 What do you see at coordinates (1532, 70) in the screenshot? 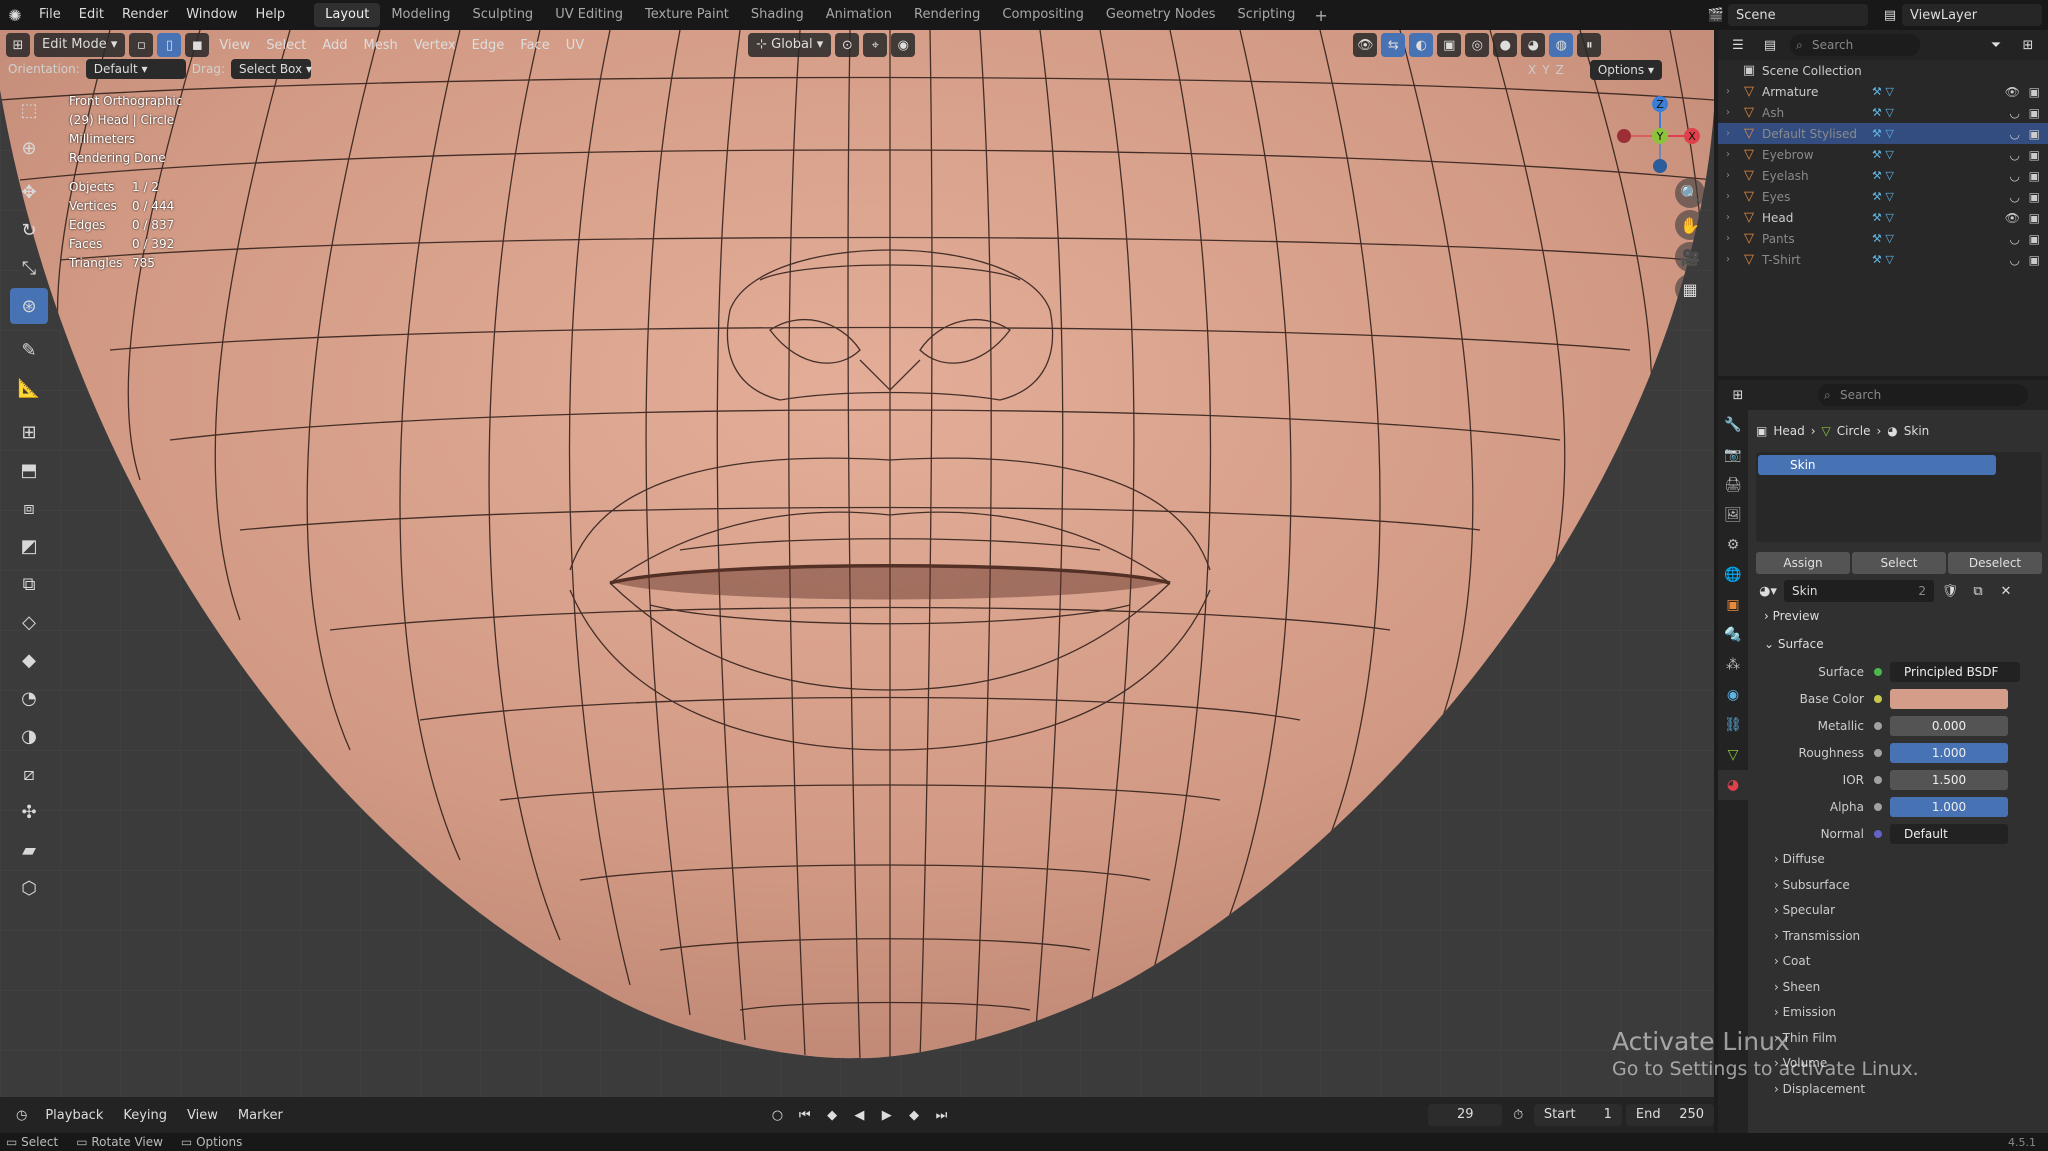
I see `axis-x-toggle: X` at bounding box center [1532, 70].